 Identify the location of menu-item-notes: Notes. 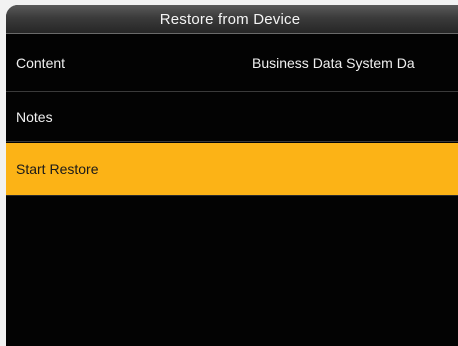
(232, 117).